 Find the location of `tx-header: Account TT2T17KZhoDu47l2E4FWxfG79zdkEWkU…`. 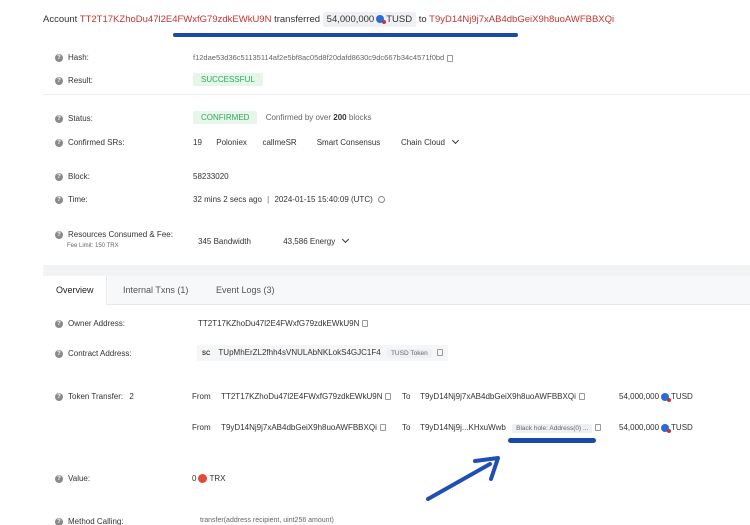

tx-header: Account TT2T17KZhoDu47l2E4FWxfG79zdkEWkU… is located at coordinates (328, 19).